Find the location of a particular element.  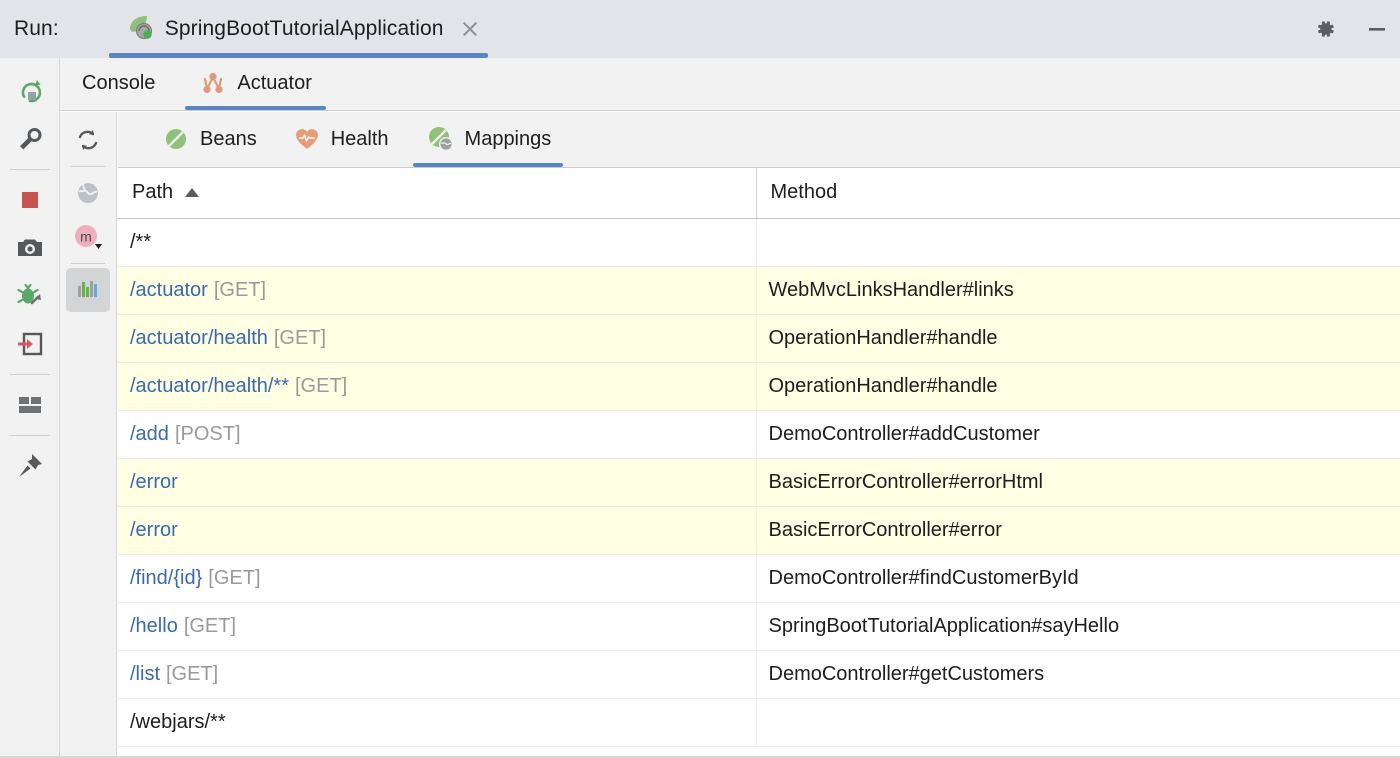

camera-icon is located at coordinates (30, 248).